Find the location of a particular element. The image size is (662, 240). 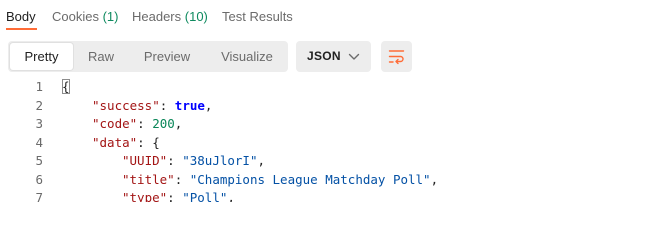

language-label: JSON is located at coordinates (324, 56).